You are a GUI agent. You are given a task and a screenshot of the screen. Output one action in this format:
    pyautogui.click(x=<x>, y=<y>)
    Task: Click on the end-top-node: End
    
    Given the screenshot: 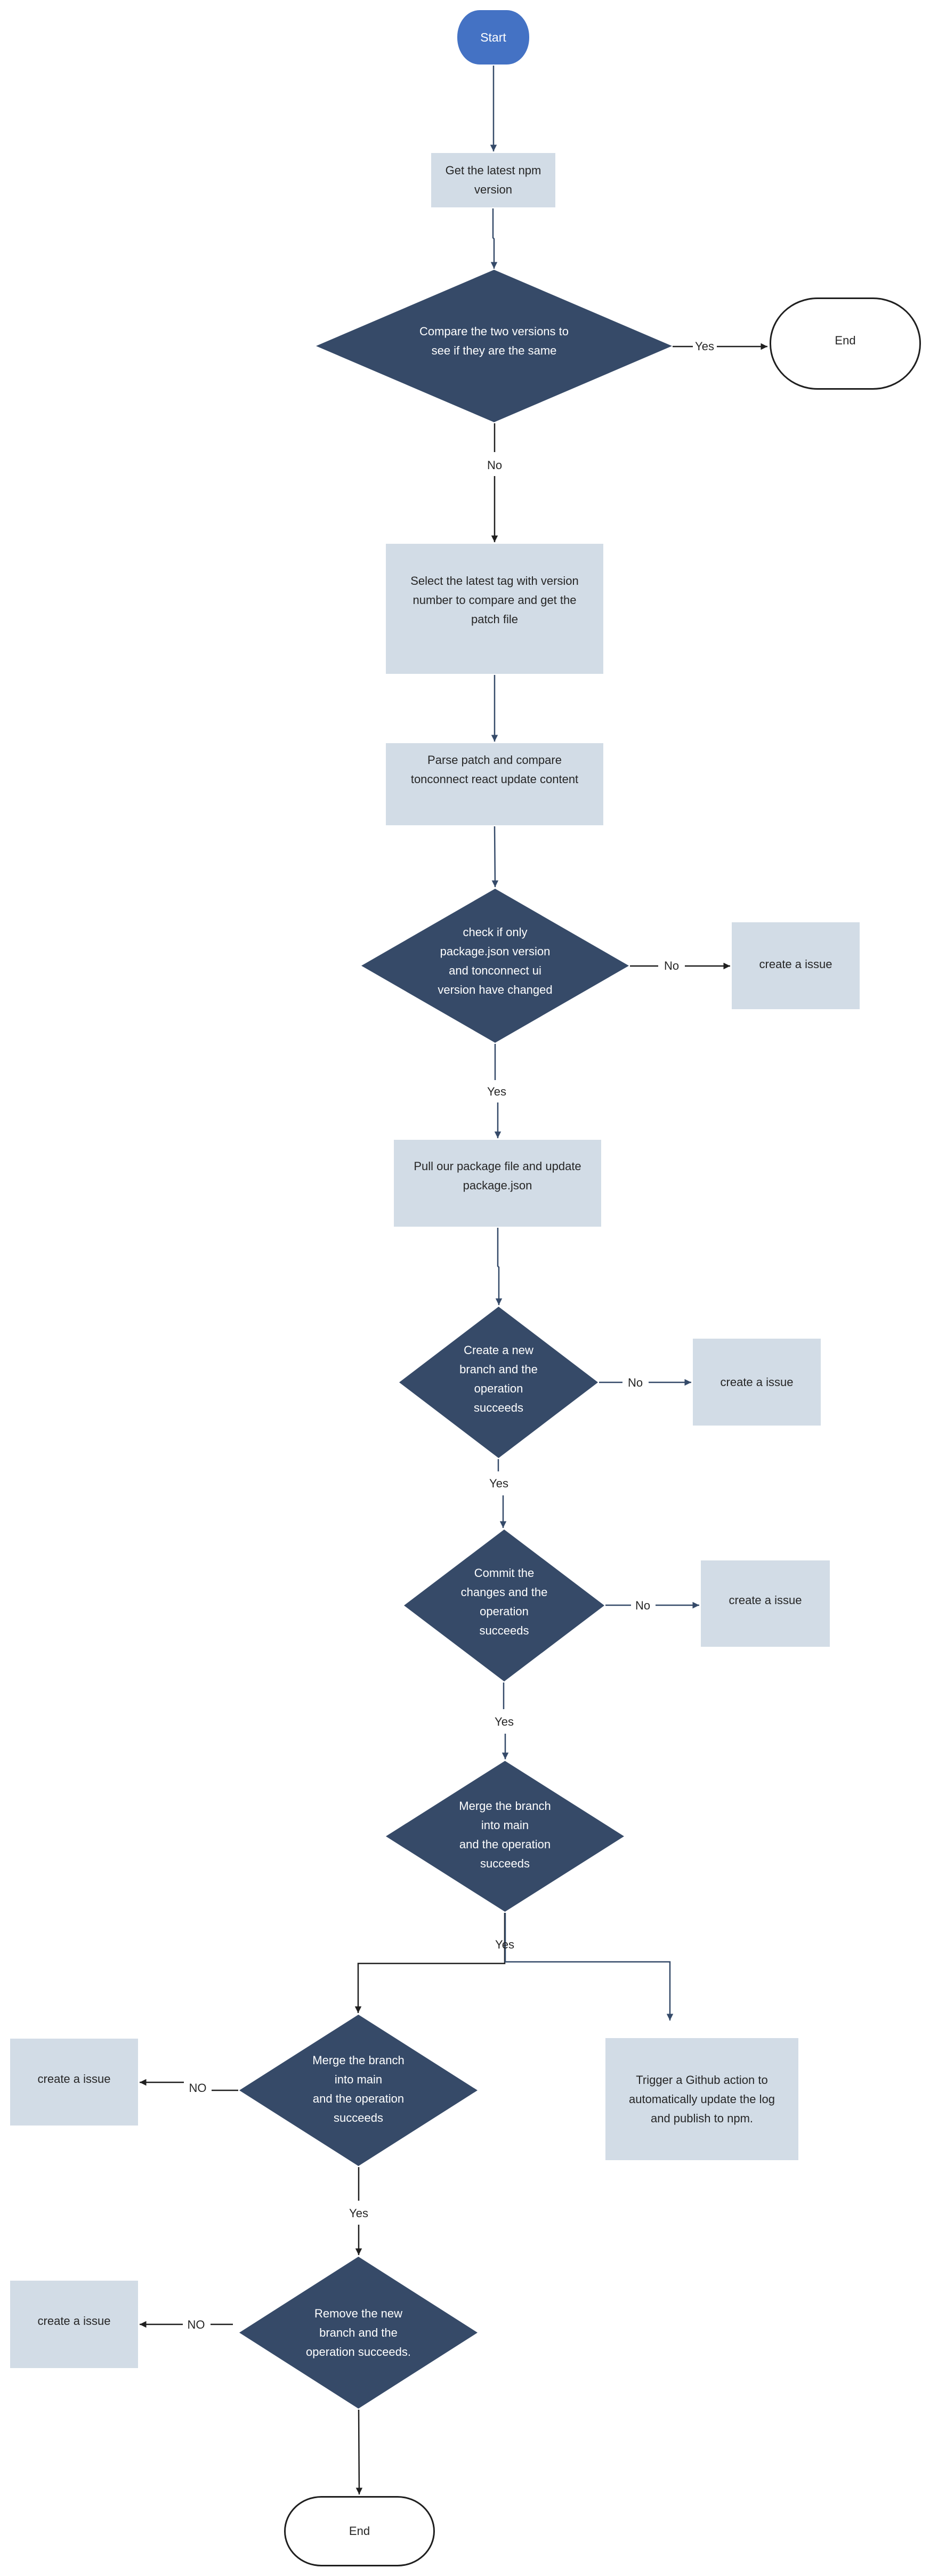 What is the action you would take?
    pyautogui.click(x=846, y=343)
    